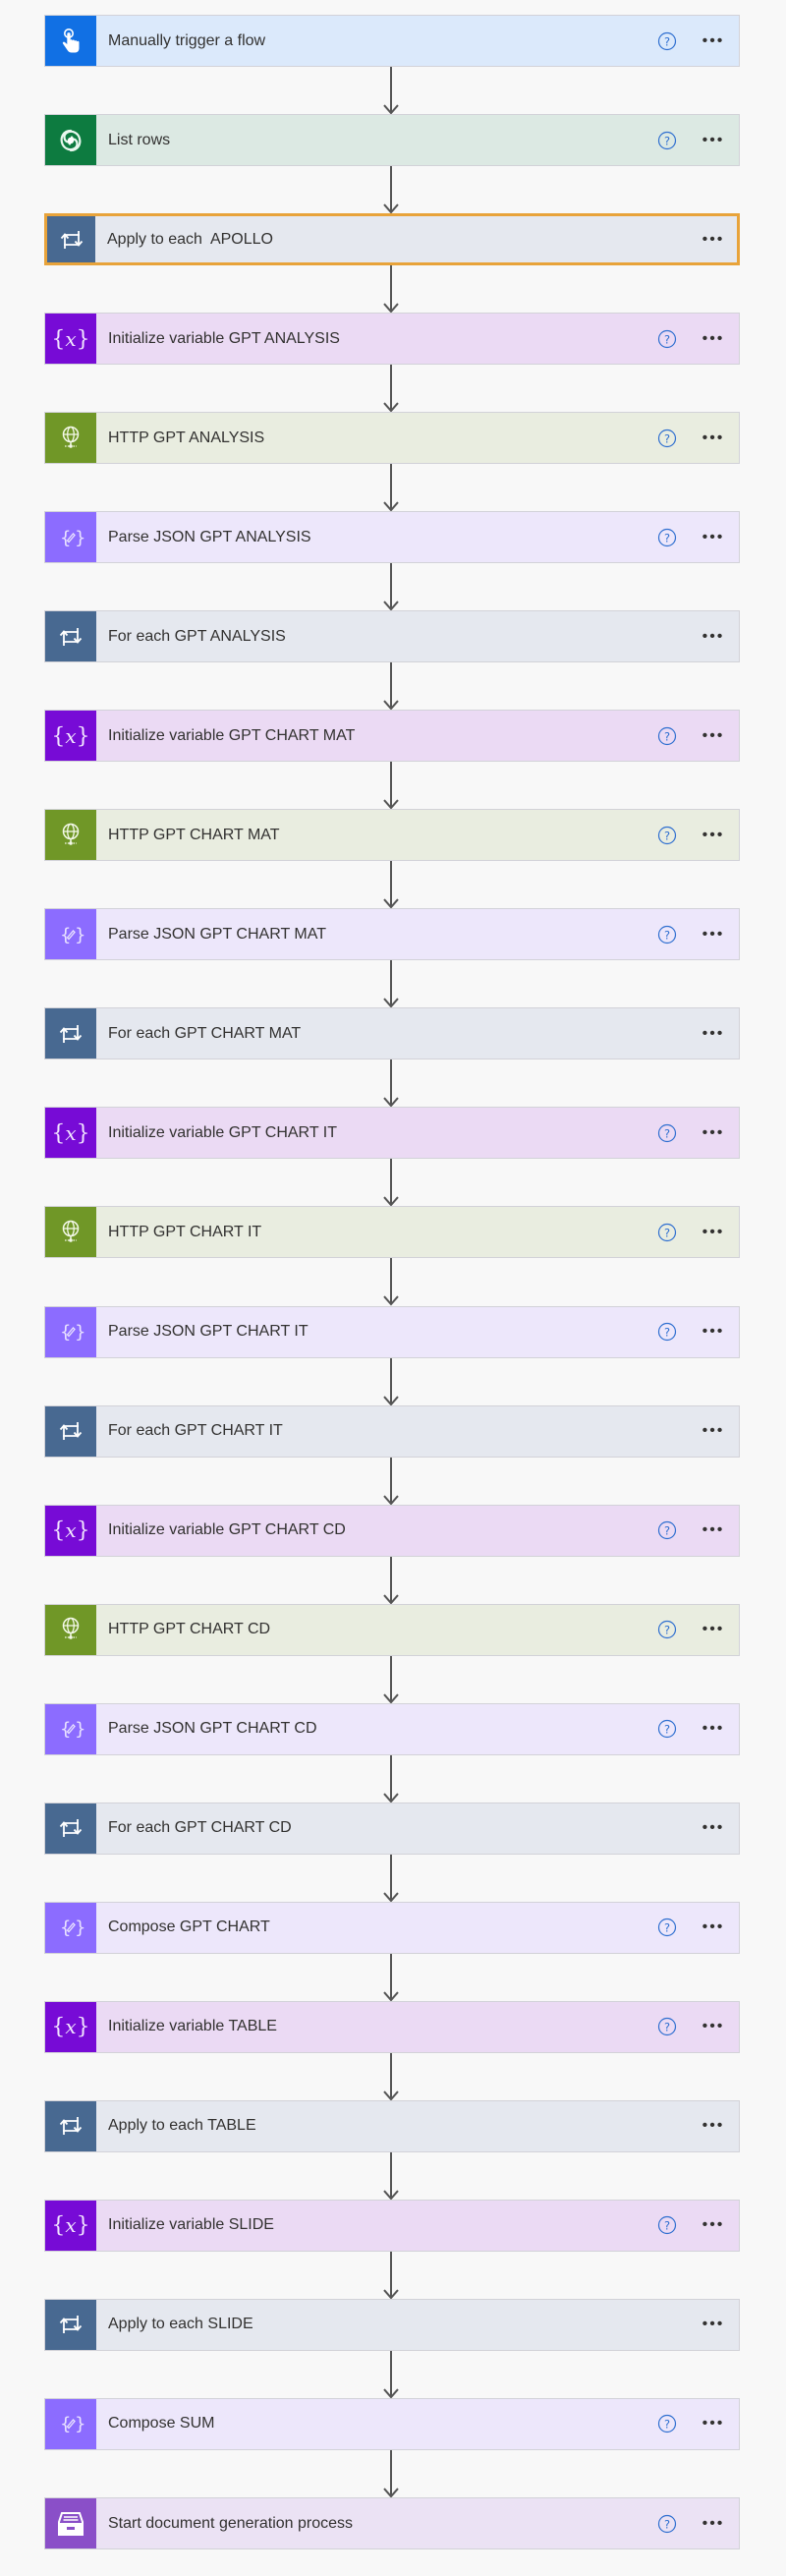  What do you see at coordinates (392, 2226) in the screenshot?
I see `flow-step-card: {x} Initialize variable SLIDE? •••` at bounding box center [392, 2226].